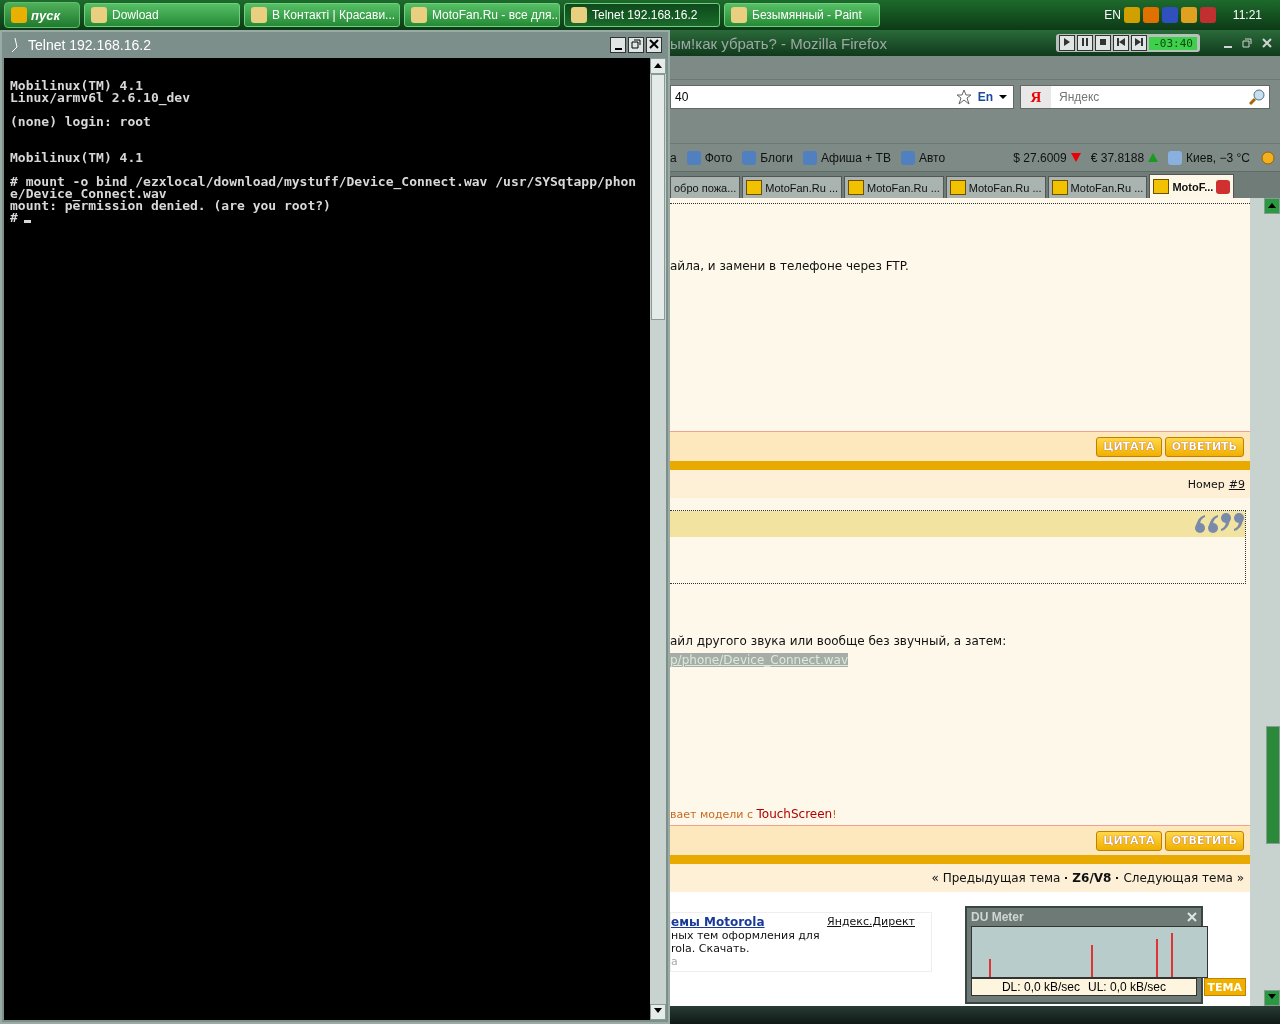  I want to click on next-icon, so click(1139, 42).